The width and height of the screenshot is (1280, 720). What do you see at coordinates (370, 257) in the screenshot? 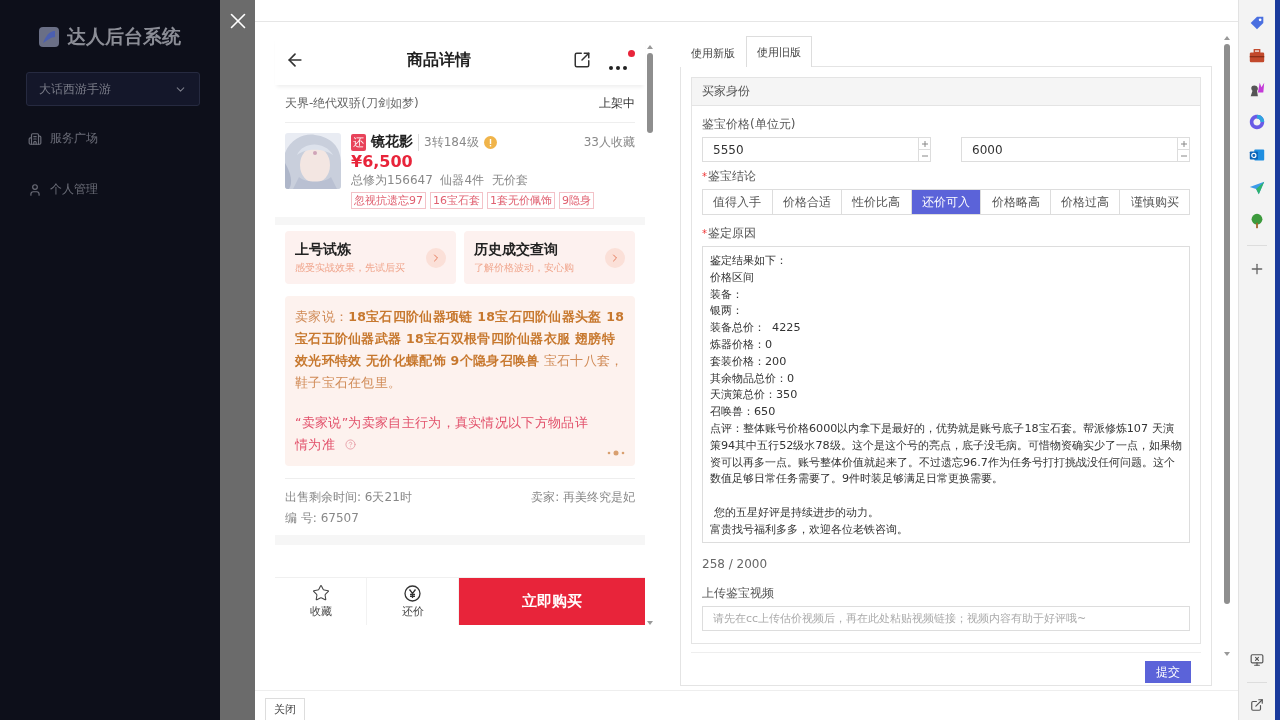
I see `action-card: 上号试炼 感受实战效果，先试后买` at bounding box center [370, 257].